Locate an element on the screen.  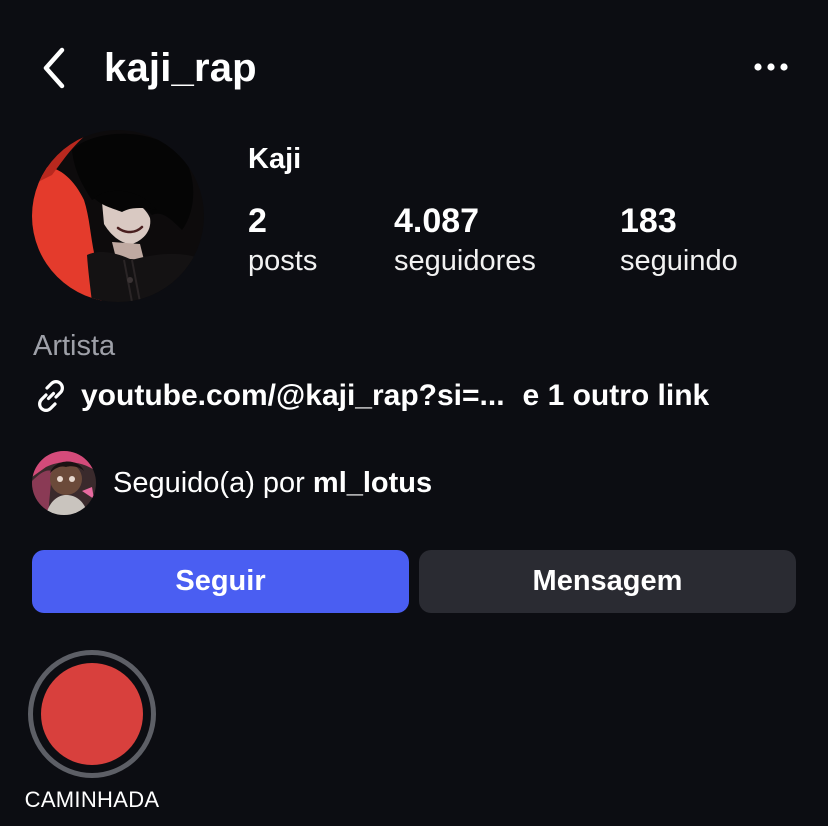
following-label: seguindo is located at coordinates (679, 261).